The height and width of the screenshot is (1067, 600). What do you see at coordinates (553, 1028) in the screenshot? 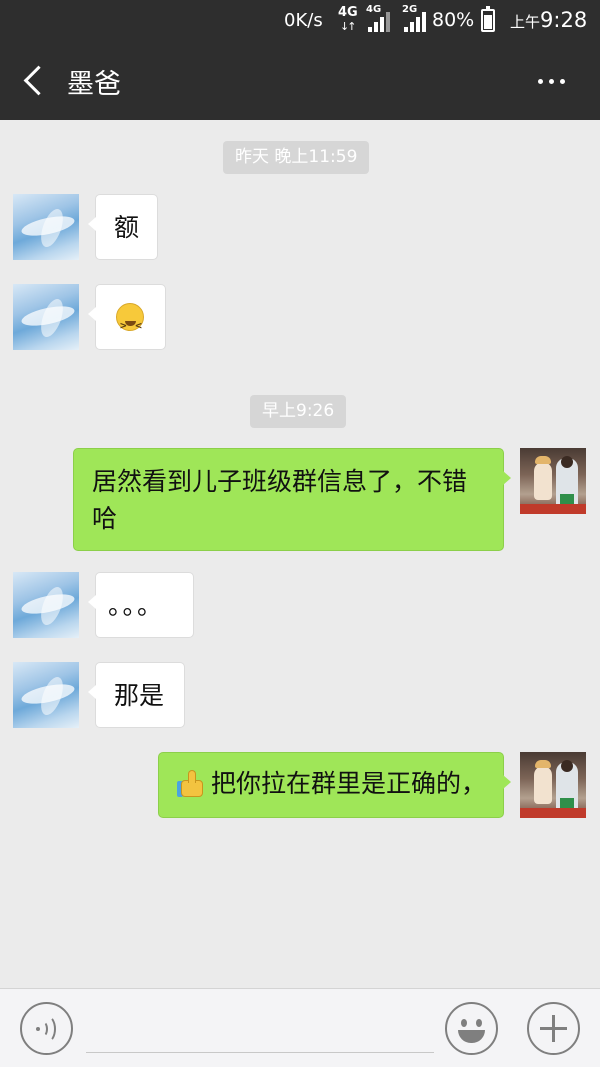
I see `plus-icon` at bounding box center [553, 1028].